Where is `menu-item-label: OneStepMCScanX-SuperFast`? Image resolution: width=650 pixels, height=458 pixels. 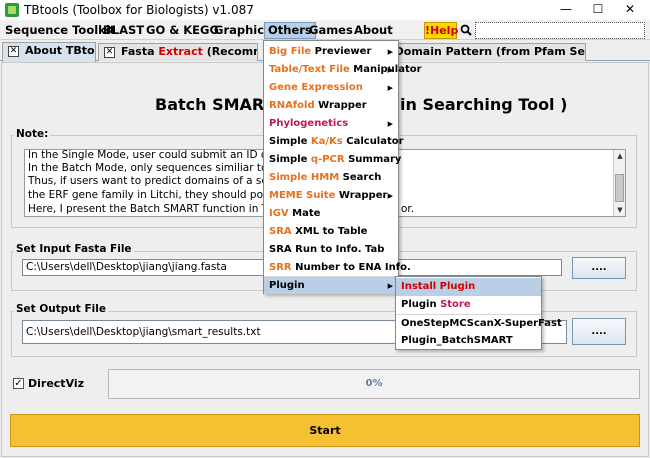 menu-item-label: OneStepMCScanX-SuperFast is located at coordinates (481, 323).